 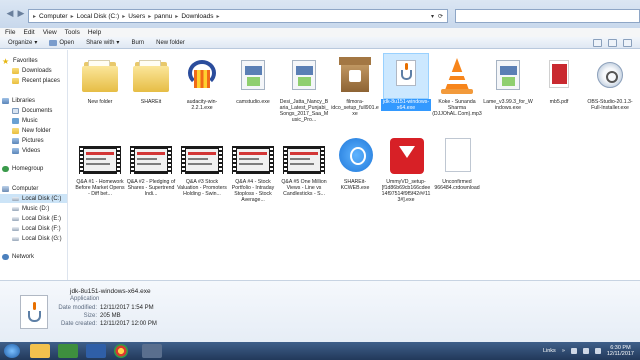 I want to click on file-item: OBS-Studio-20.1.3-Full-Installer.exe, so click(x=610, y=82).